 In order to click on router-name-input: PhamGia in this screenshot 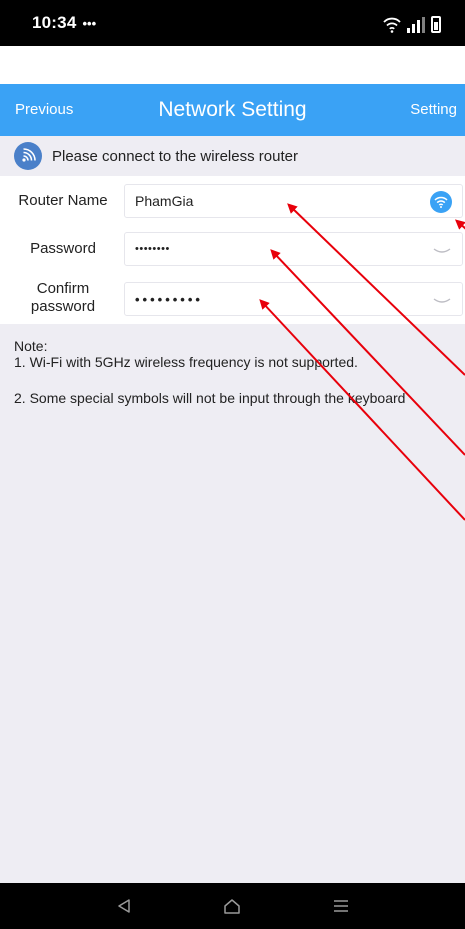, I will do `click(293, 201)`.